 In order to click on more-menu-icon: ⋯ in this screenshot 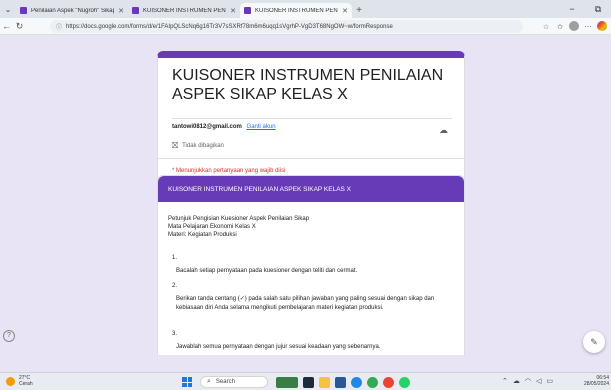, I will do `click(588, 27)`.